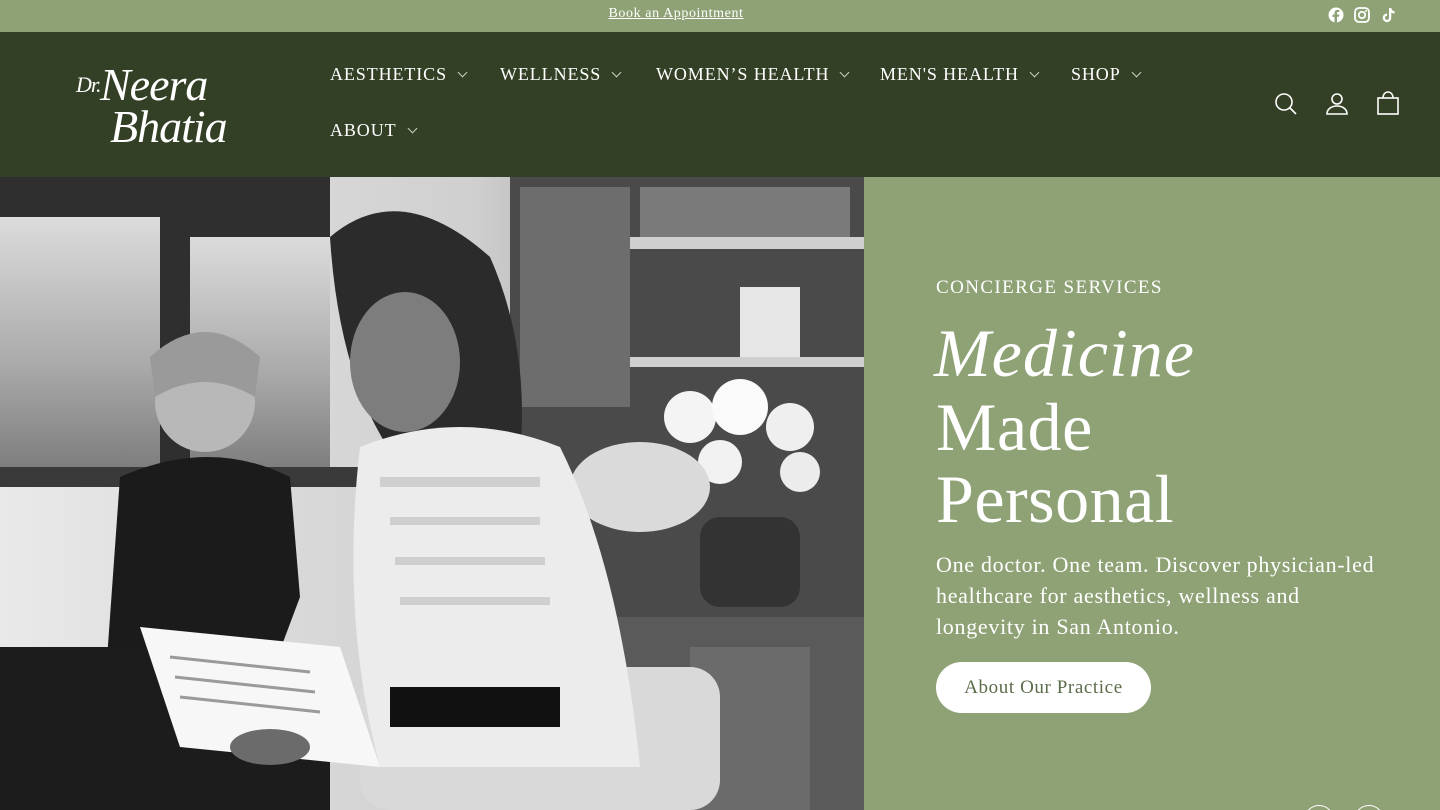 The width and height of the screenshot is (1440, 810). I want to click on nav-item-about: ABOUT, so click(373, 130).